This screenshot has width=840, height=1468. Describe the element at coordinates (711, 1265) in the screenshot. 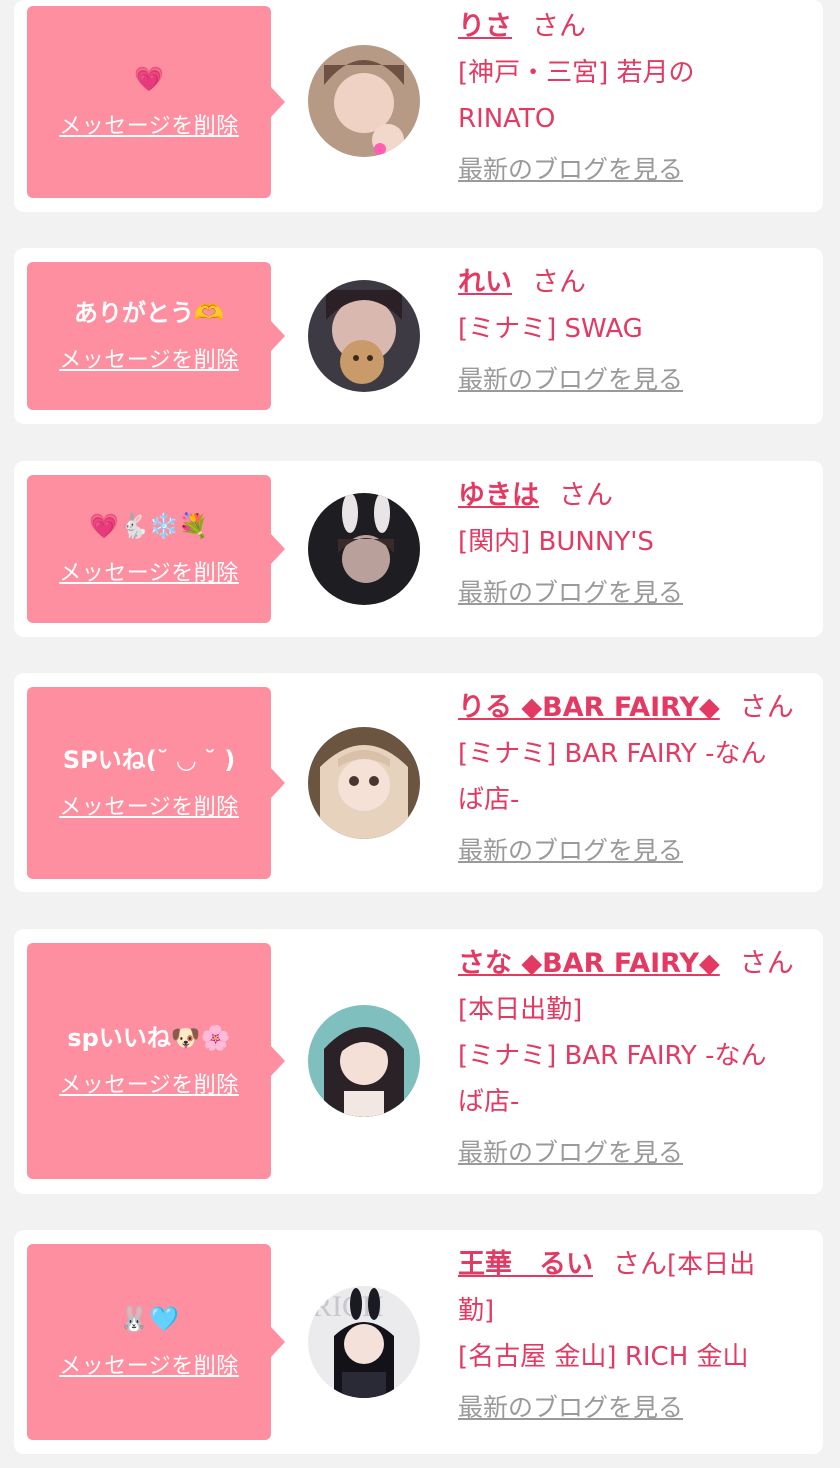

I see `shop-line: [本日出` at that location.